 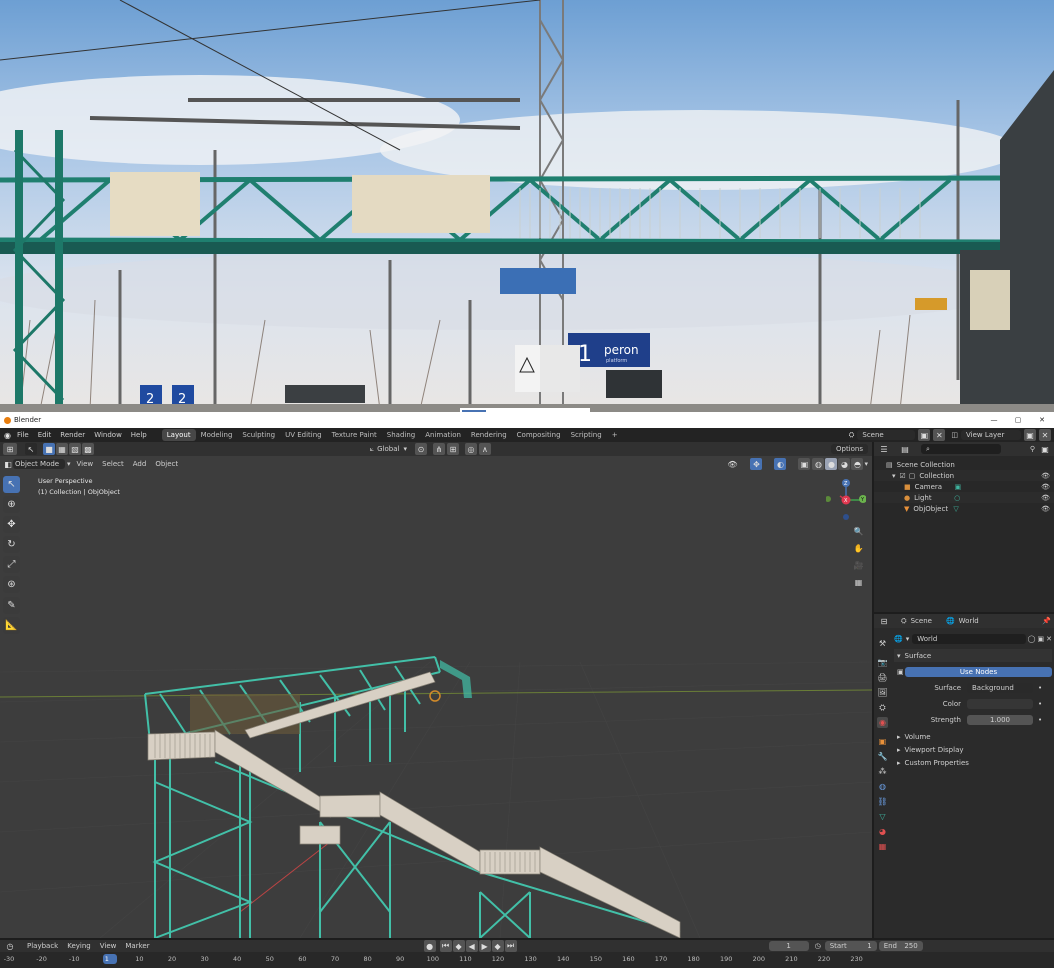 What do you see at coordinates (804, 464) in the screenshot?
I see `xray-icon: ▣` at bounding box center [804, 464].